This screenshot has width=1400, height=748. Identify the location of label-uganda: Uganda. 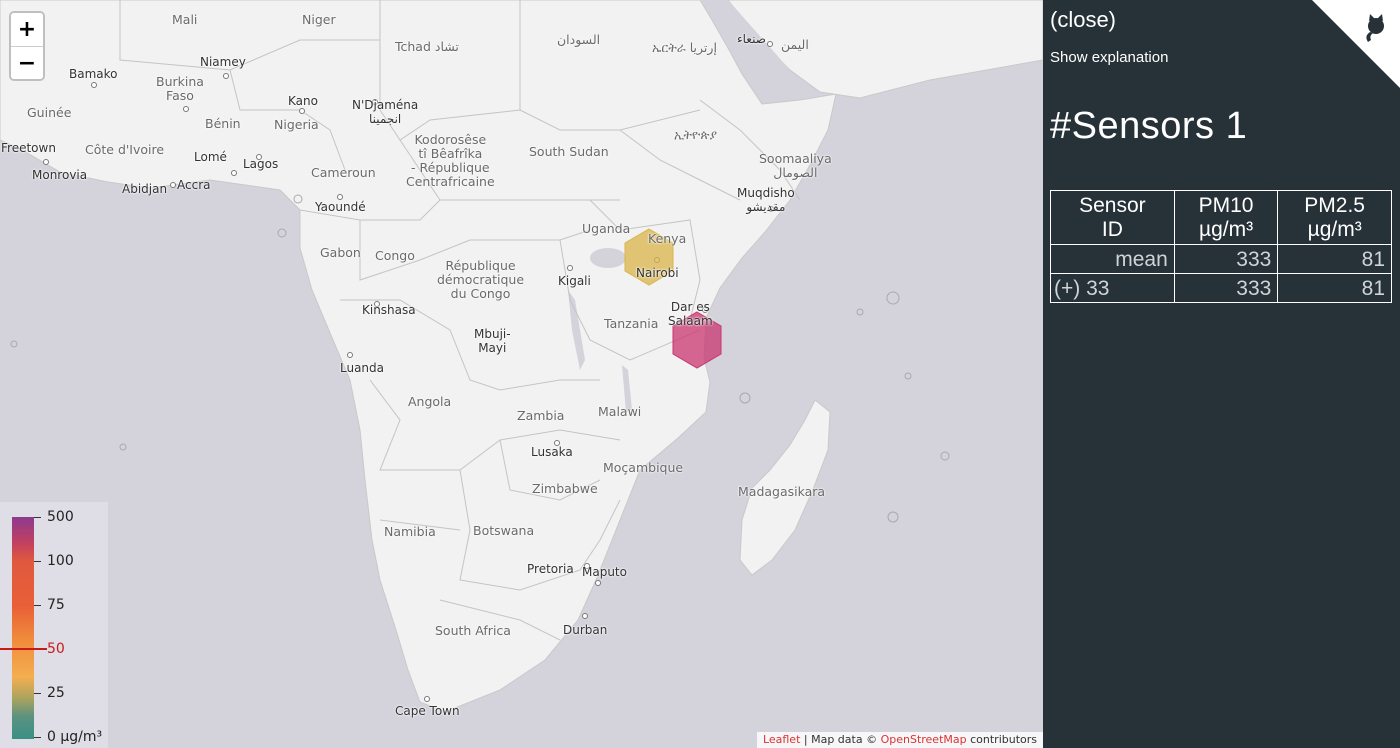
(606, 228).